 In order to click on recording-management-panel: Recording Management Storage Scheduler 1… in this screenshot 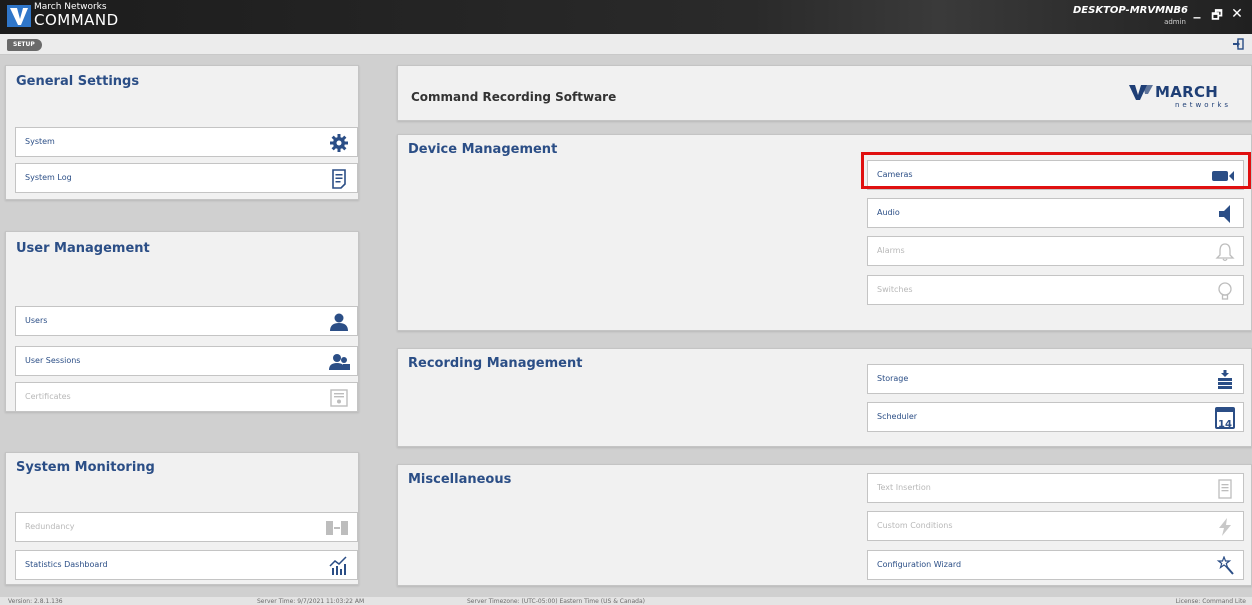, I will do `click(824, 397)`.